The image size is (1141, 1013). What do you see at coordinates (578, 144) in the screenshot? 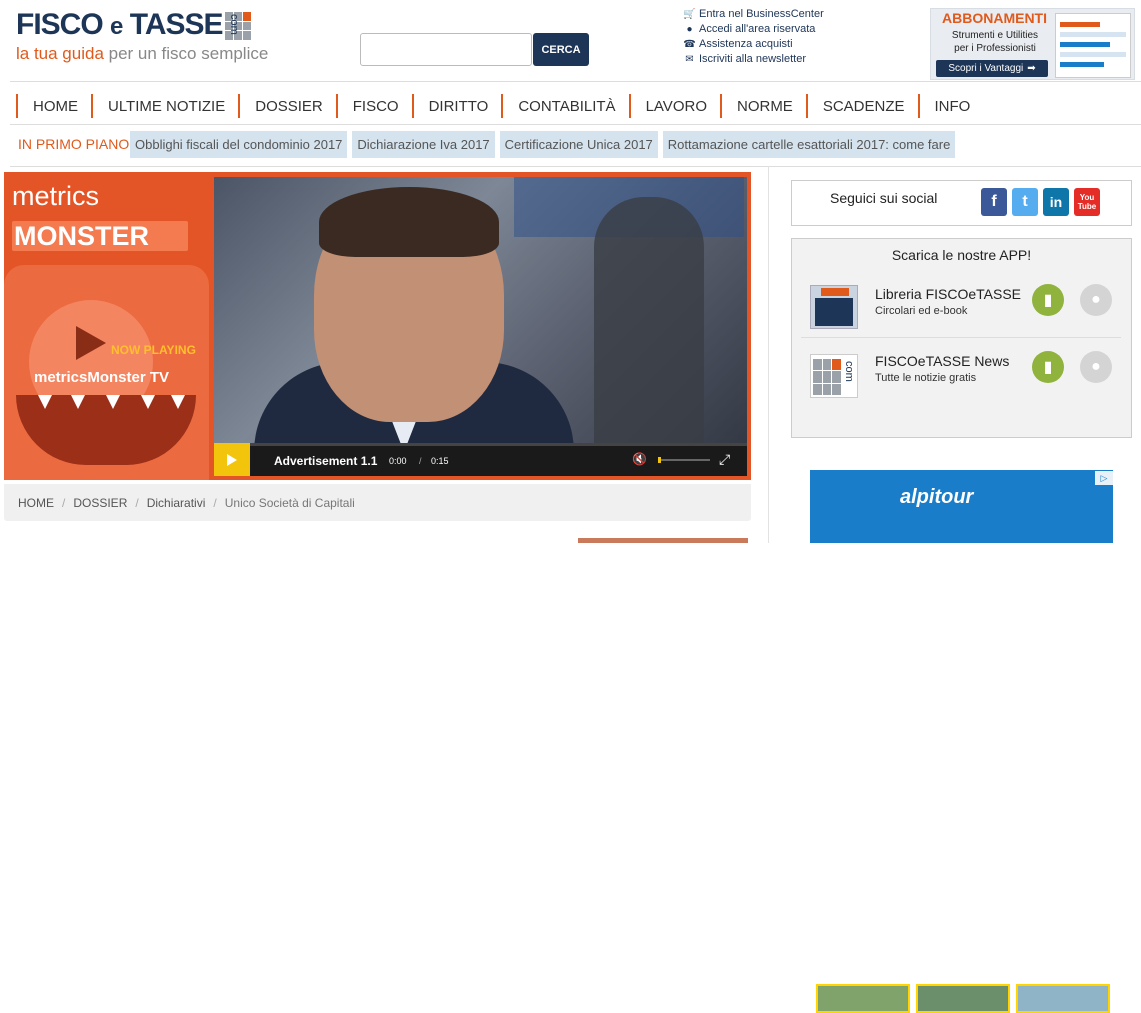
I see `primo-piano-tag: Certificazione Unica 2017` at bounding box center [578, 144].